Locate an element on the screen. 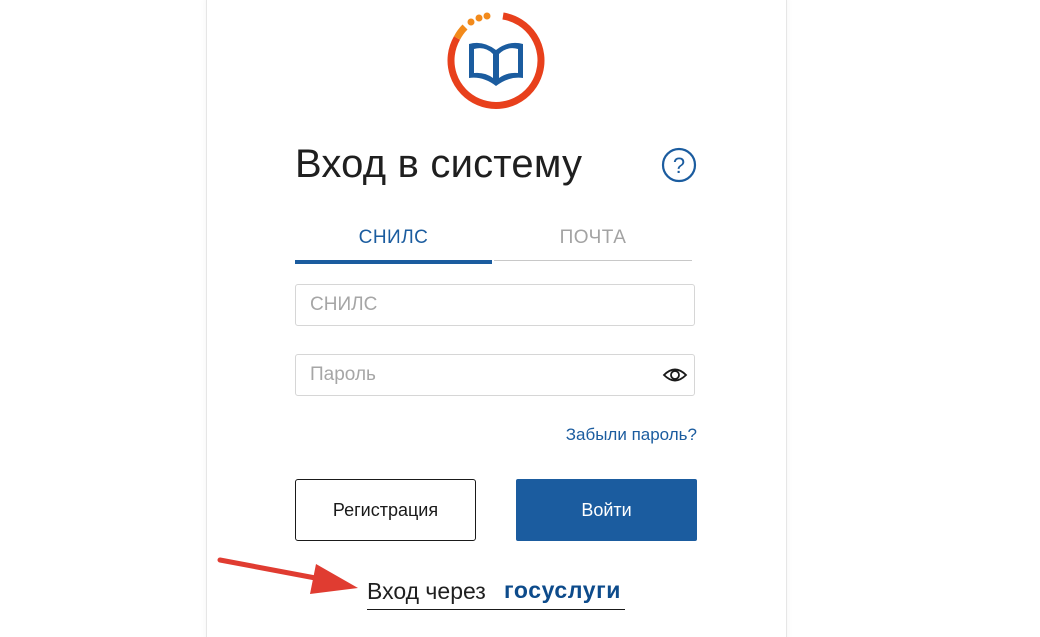  login-method-tabs: СНИЛС ПОЧТА is located at coordinates (493, 242).